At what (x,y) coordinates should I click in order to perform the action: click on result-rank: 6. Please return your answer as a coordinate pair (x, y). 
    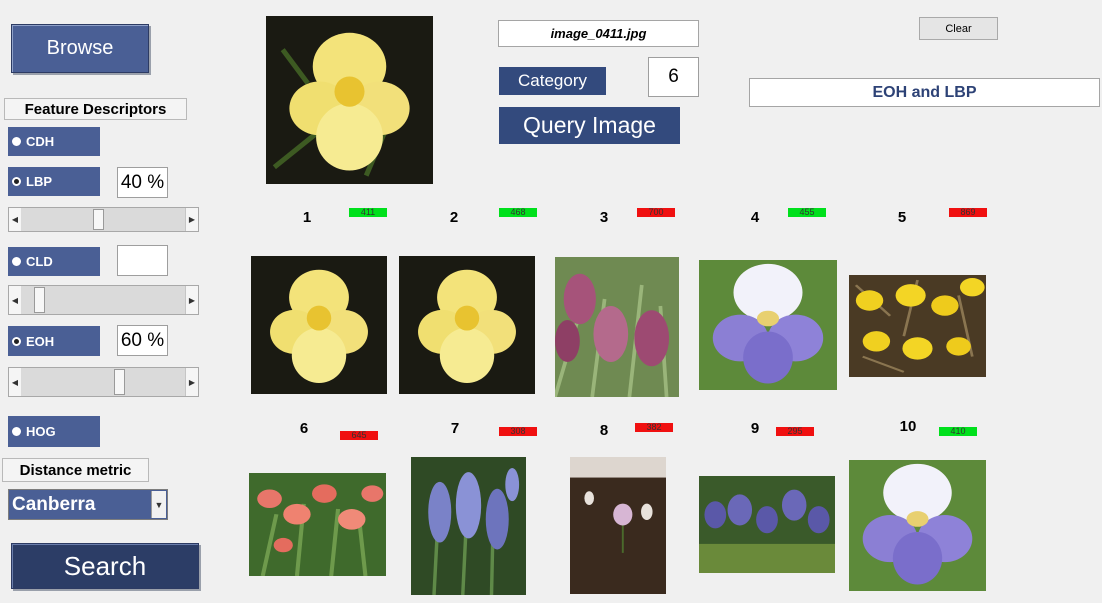
    Looking at the image, I should click on (304, 428).